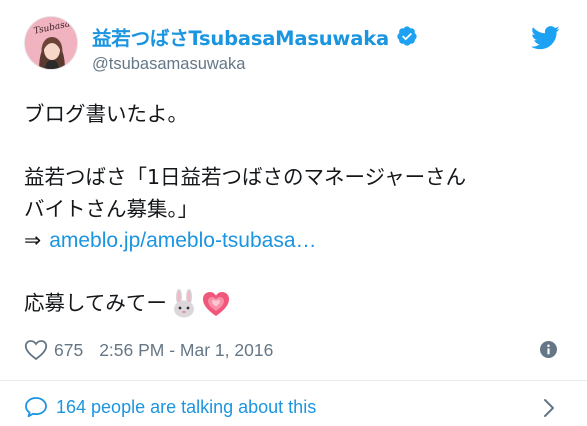 This screenshot has width=587, height=426. Describe the element at coordinates (548, 349) in the screenshot. I see `info-icon` at that location.